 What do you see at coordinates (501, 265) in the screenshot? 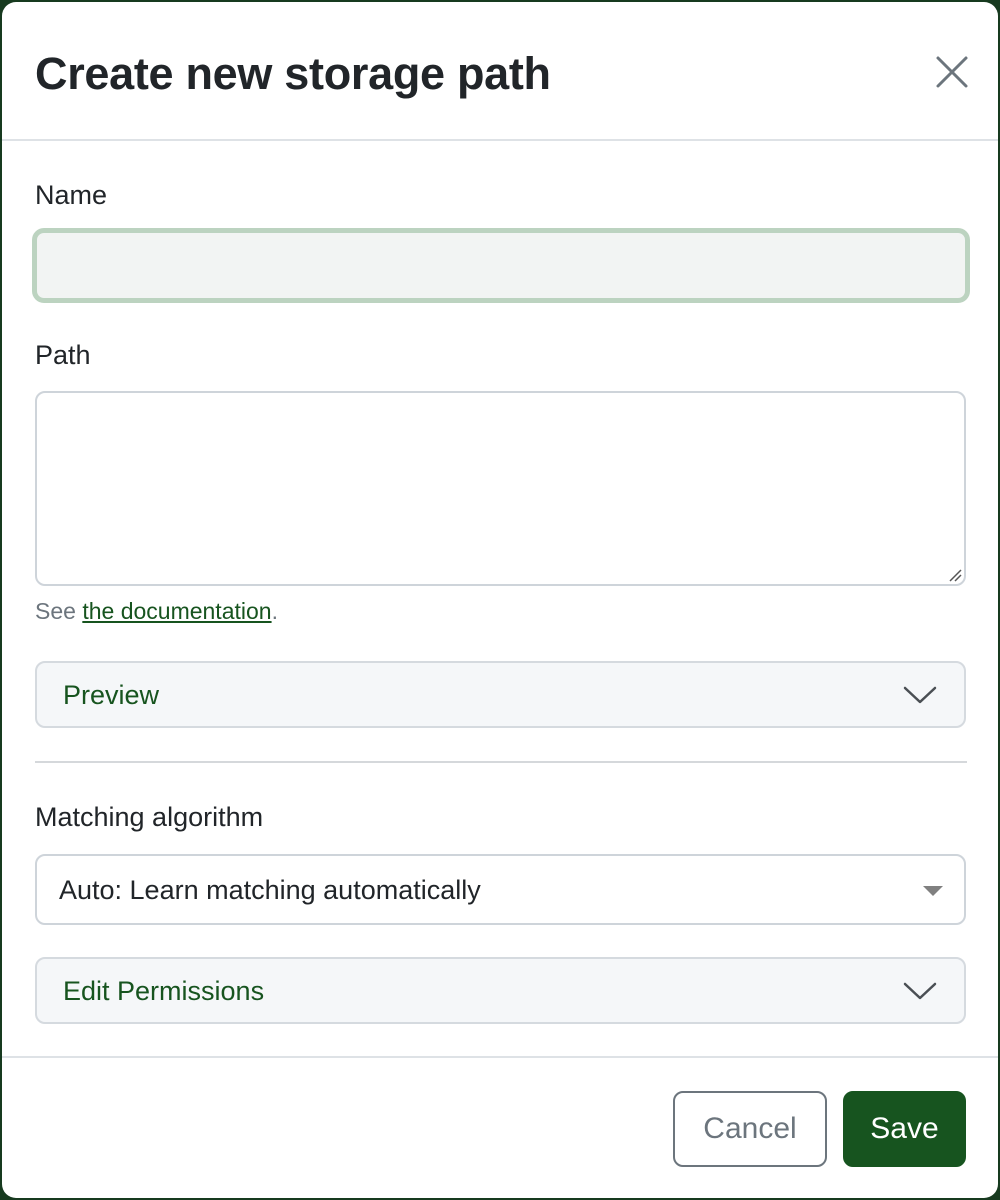
I see `name-input` at bounding box center [501, 265].